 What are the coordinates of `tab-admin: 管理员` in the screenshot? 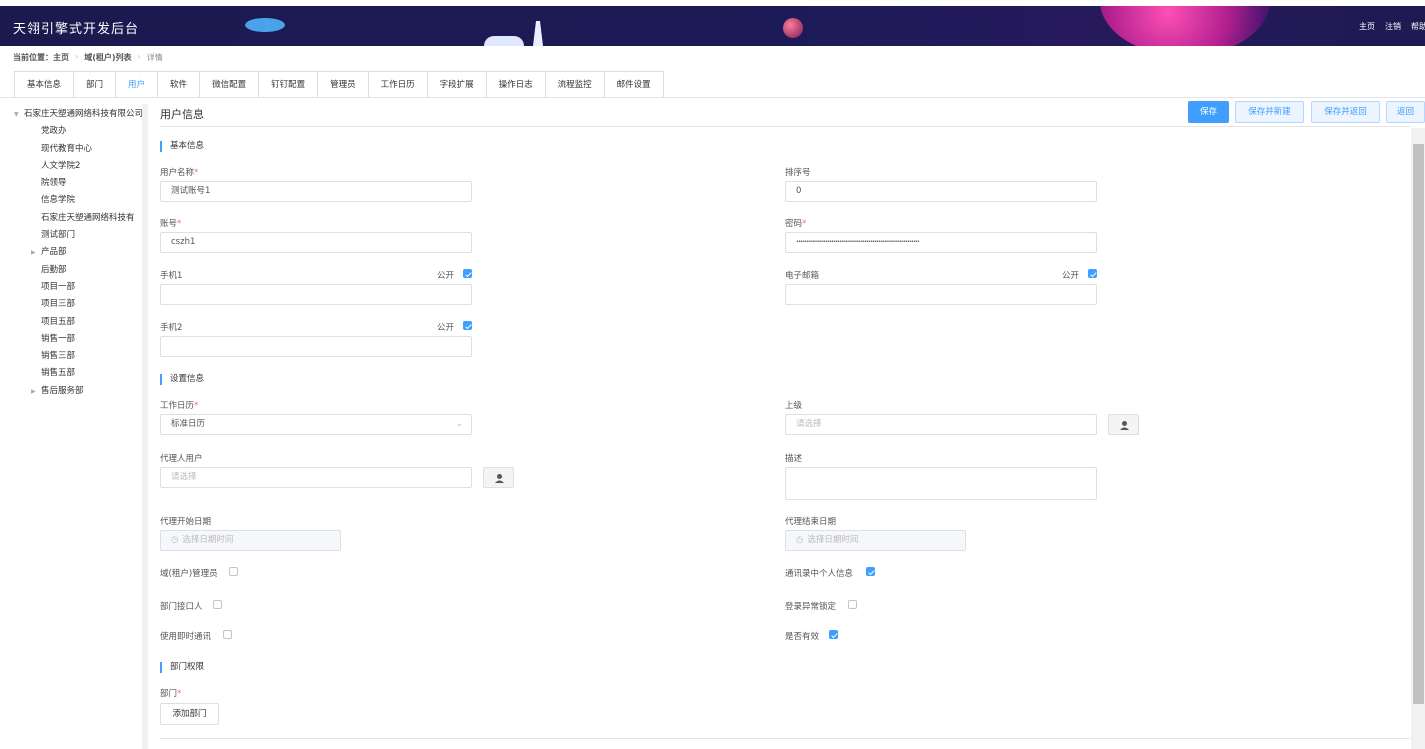 It's located at (343, 84).